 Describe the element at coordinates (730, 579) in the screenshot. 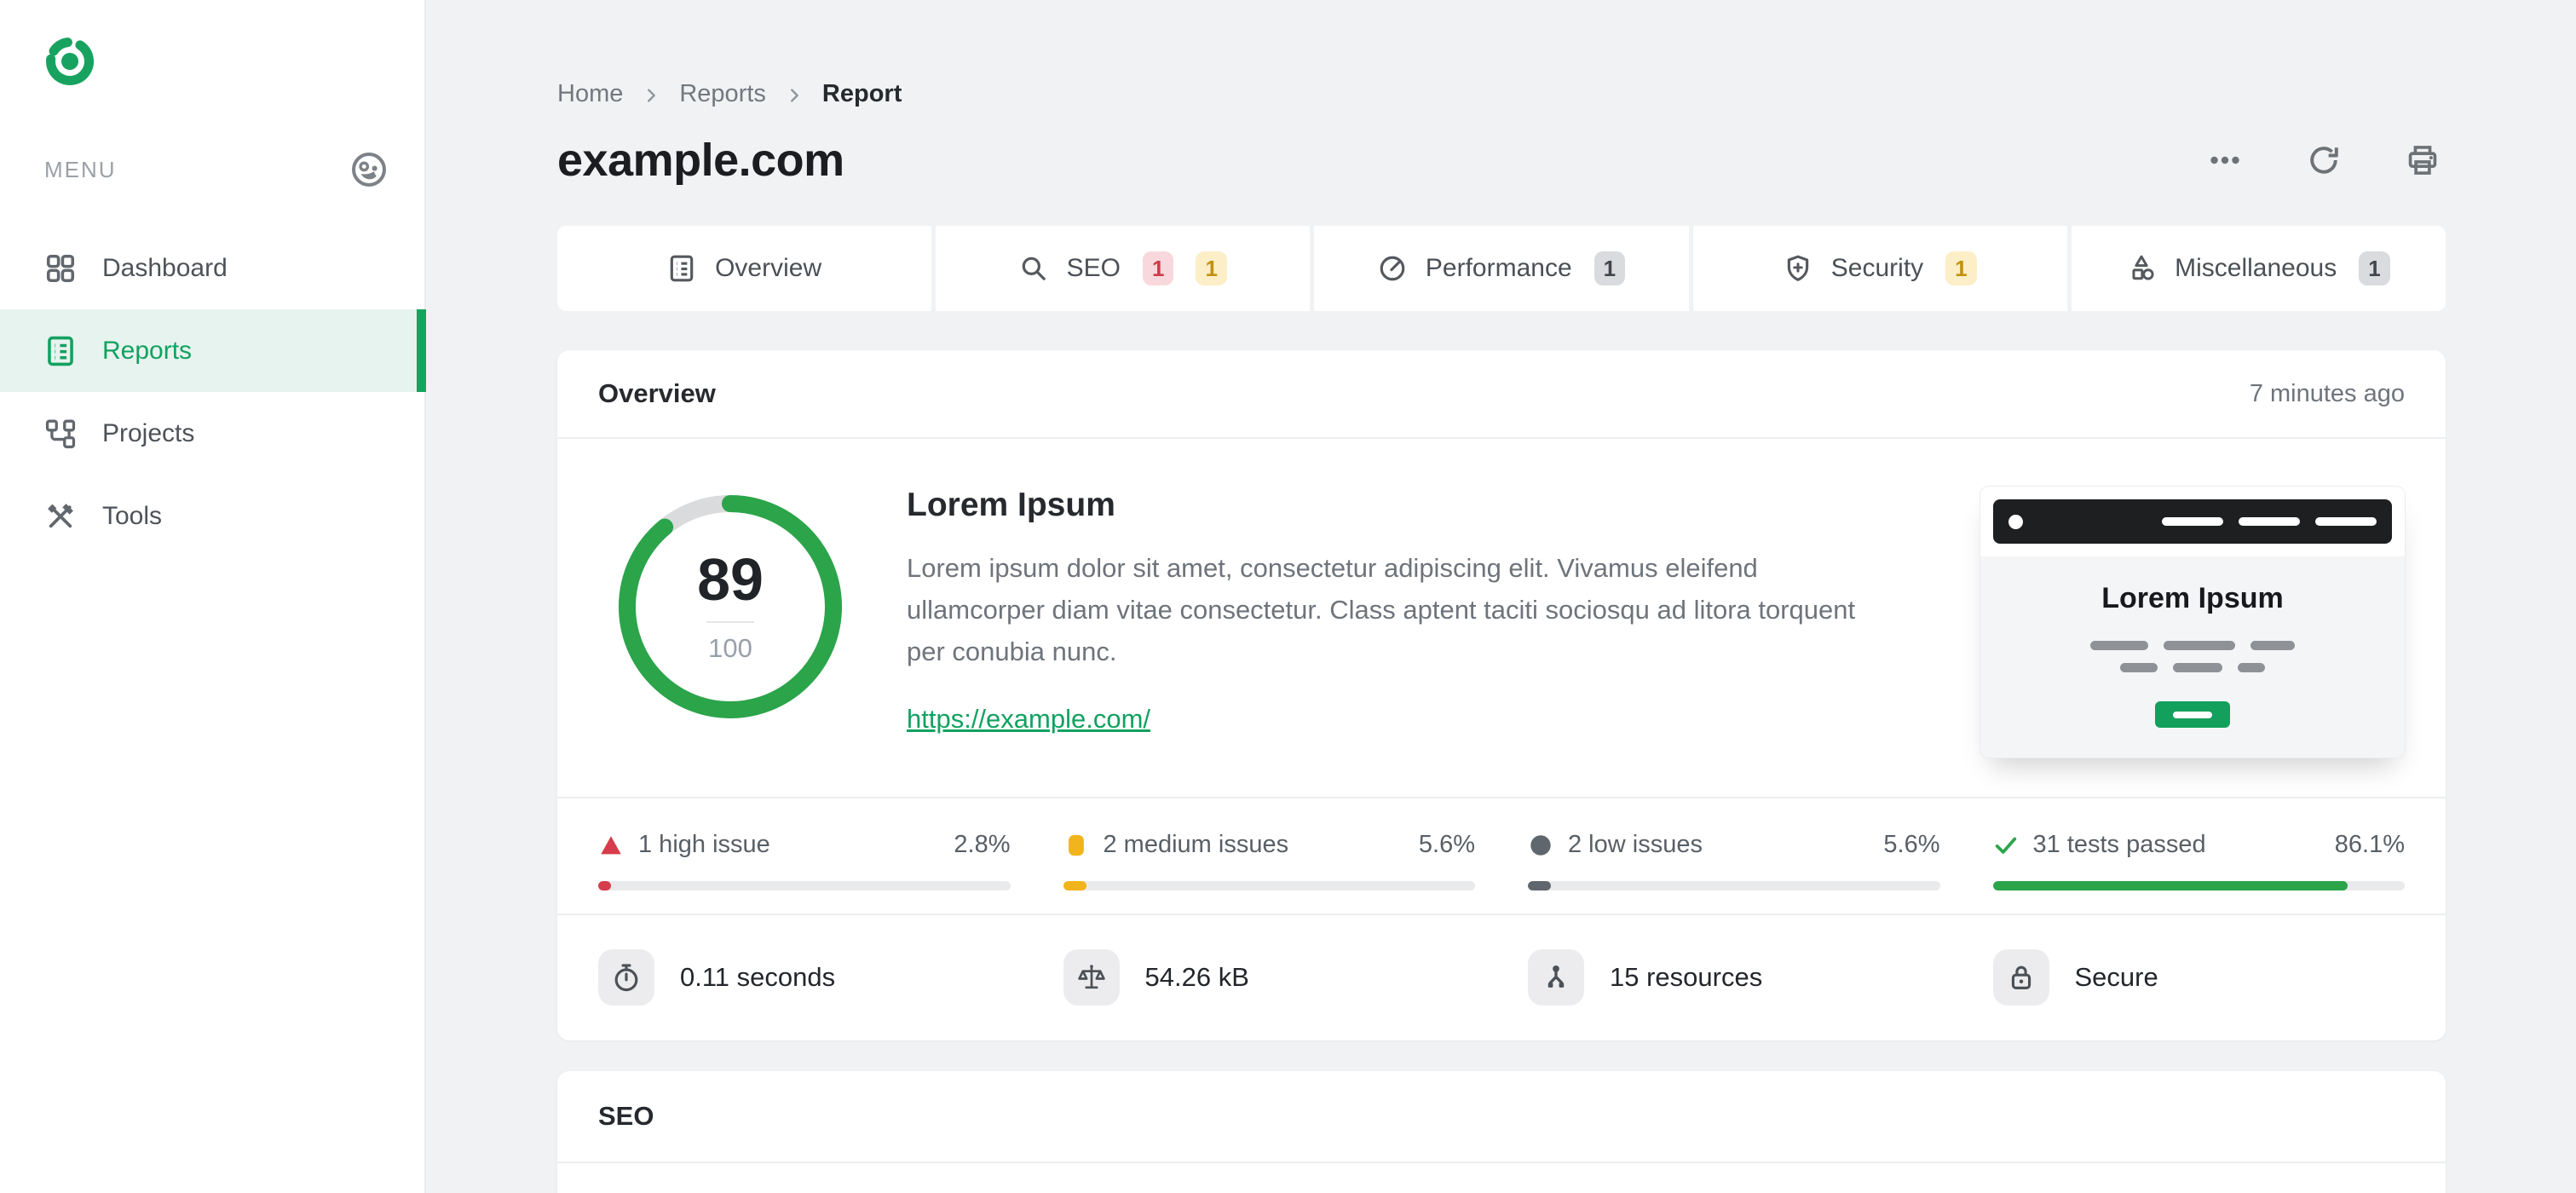

I see `score-value: 89` at that location.